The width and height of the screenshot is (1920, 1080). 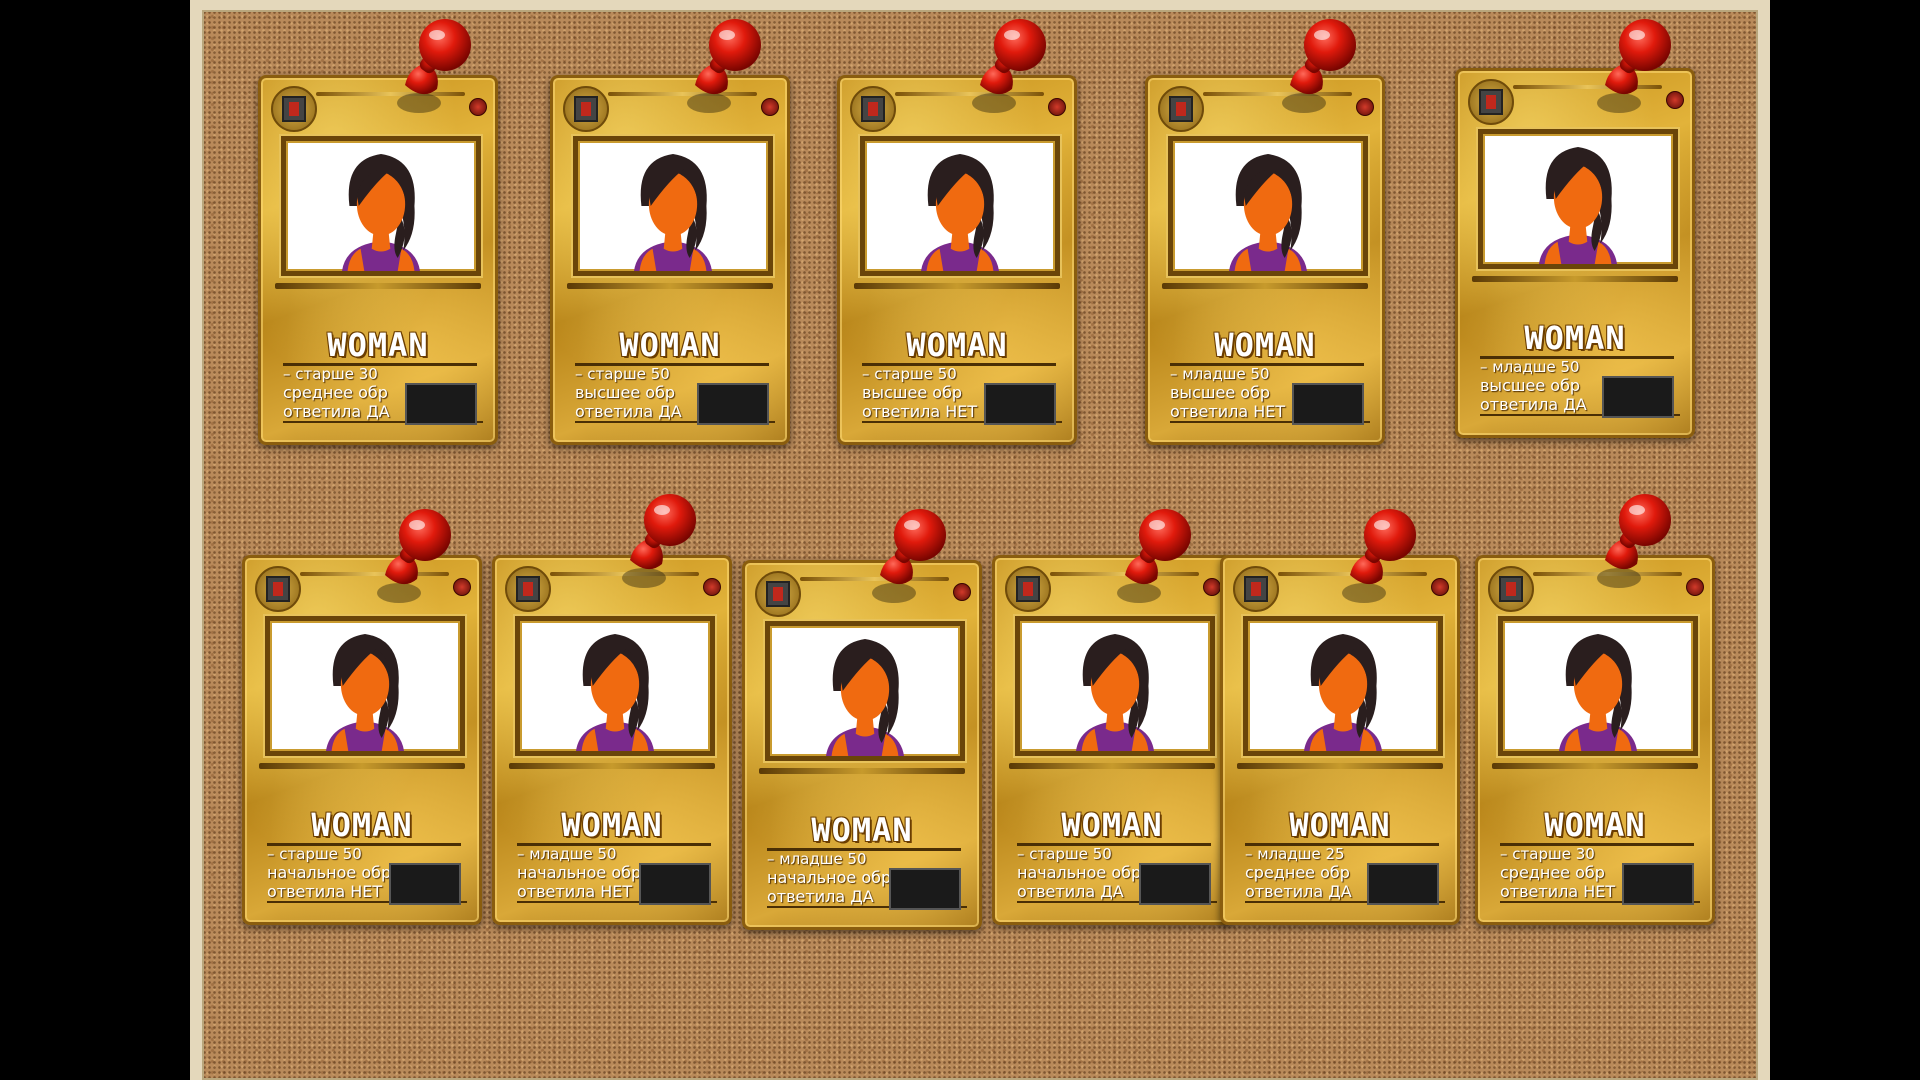 I want to click on character-card: WOMAN старше 30 среднее обр ответила НЕТ, so click(x=1595, y=740).